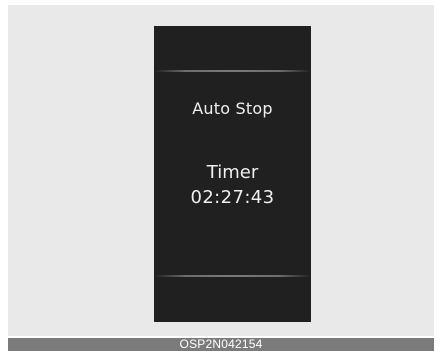 The image size is (442, 351). I want to click on figure-code: OSP2N042154, so click(221, 344).